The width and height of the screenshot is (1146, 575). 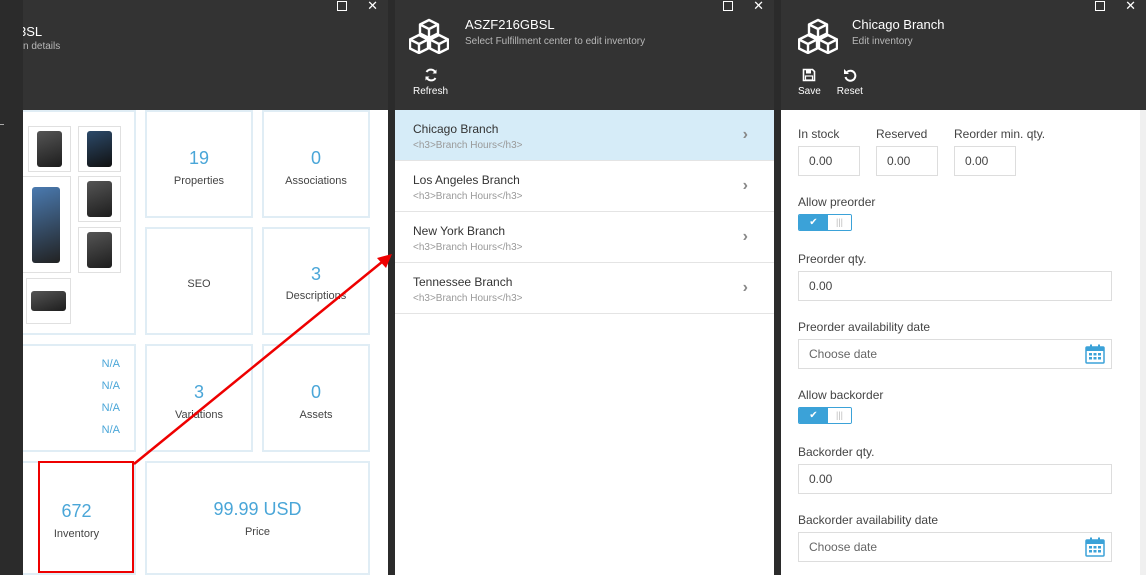 What do you see at coordinates (907, 161) in the screenshot?
I see `reserved-input: 0.00` at bounding box center [907, 161].